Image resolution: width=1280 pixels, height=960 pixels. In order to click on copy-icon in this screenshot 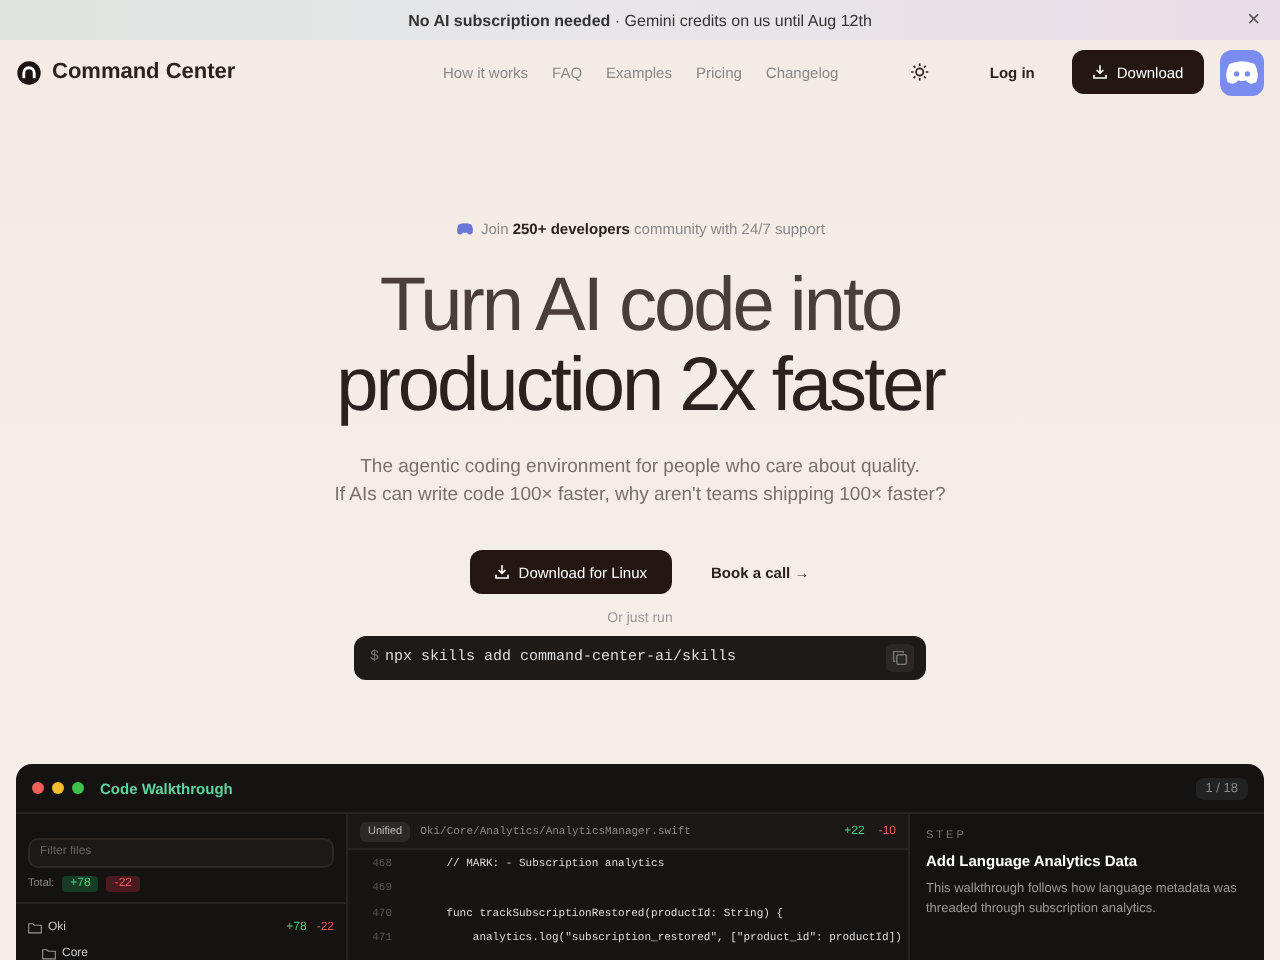, I will do `click(900, 658)`.